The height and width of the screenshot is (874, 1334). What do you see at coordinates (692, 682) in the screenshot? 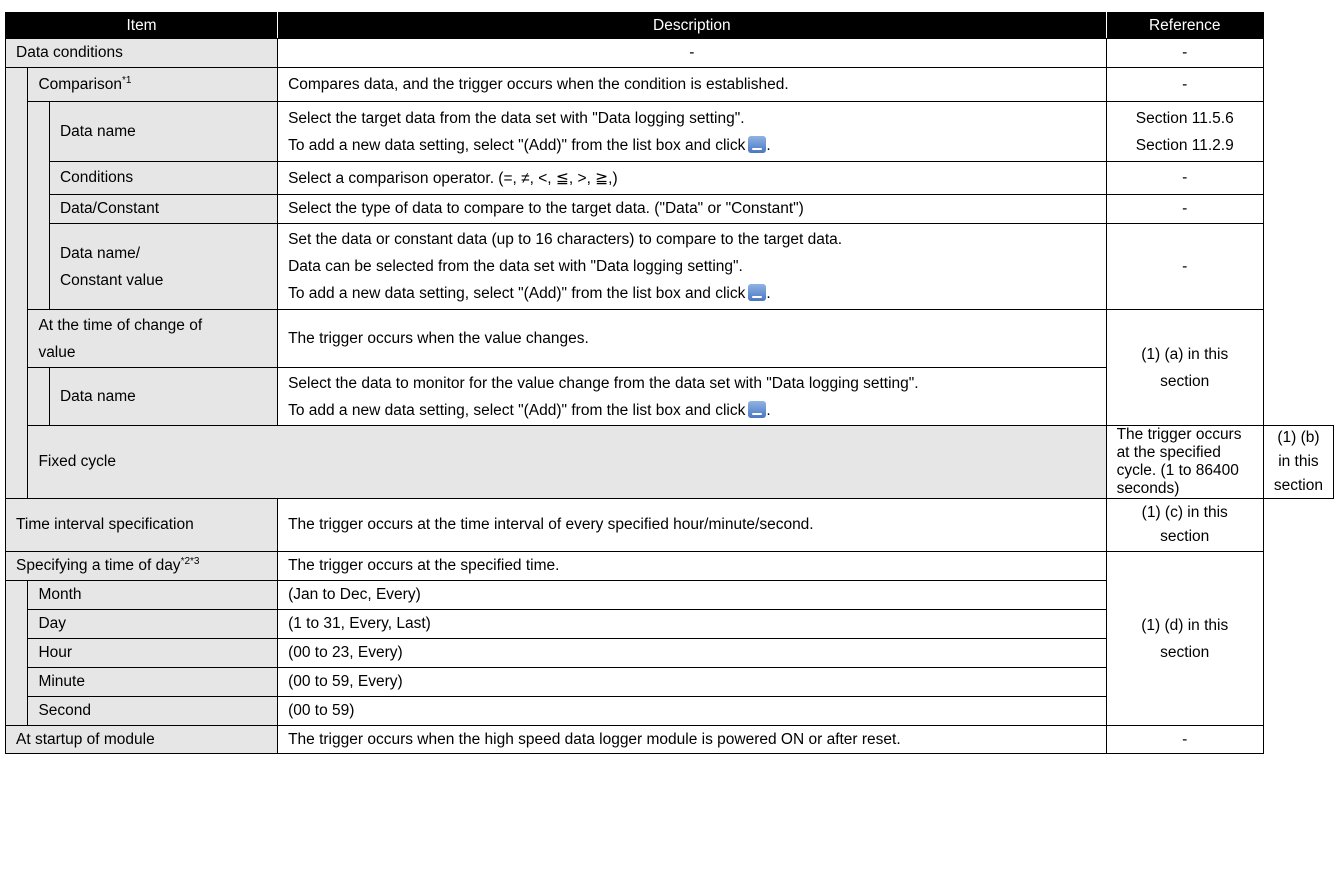
I see `desc-minute: (00 to 59, Every)` at bounding box center [692, 682].